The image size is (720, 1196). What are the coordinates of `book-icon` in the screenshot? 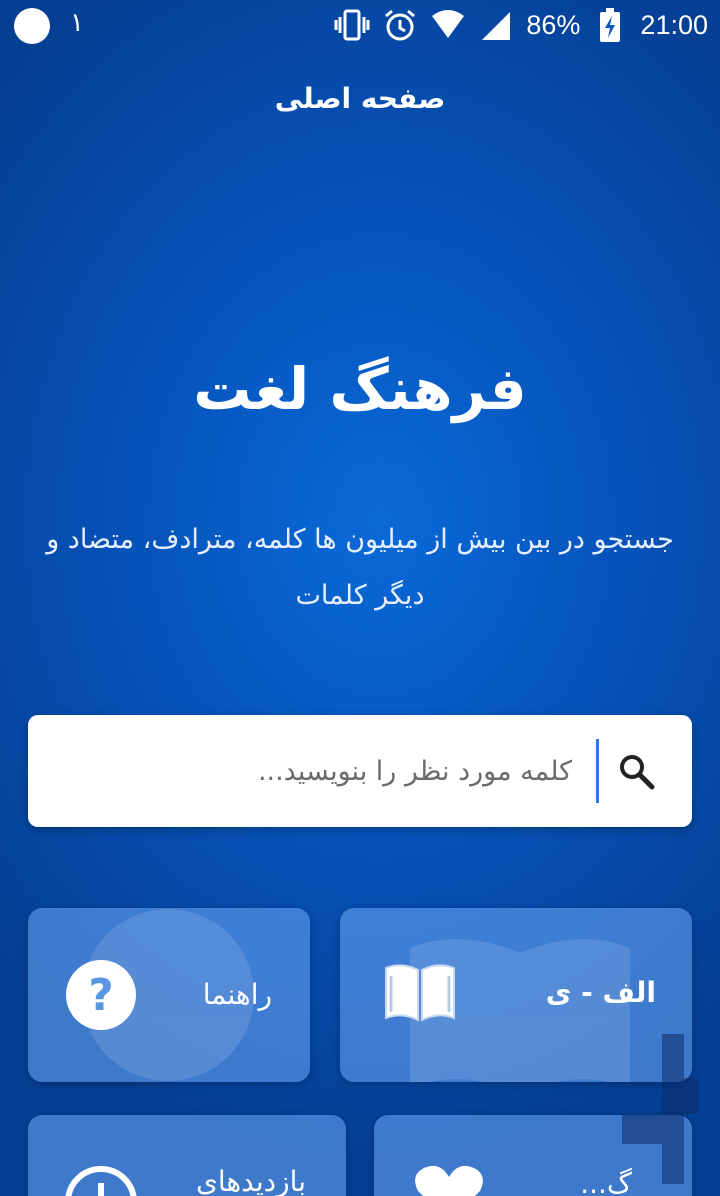 It's located at (420, 993).